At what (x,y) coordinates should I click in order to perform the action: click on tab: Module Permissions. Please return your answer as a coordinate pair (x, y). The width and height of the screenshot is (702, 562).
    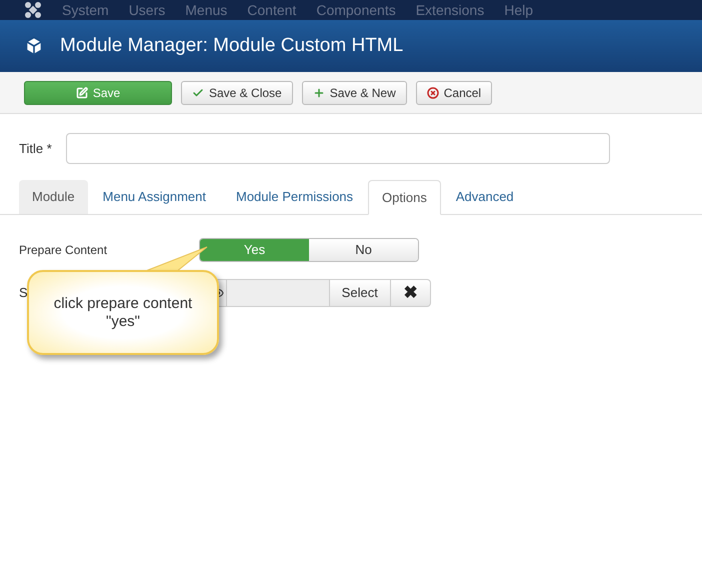
    Looking at the image, I should click on (294, 197).